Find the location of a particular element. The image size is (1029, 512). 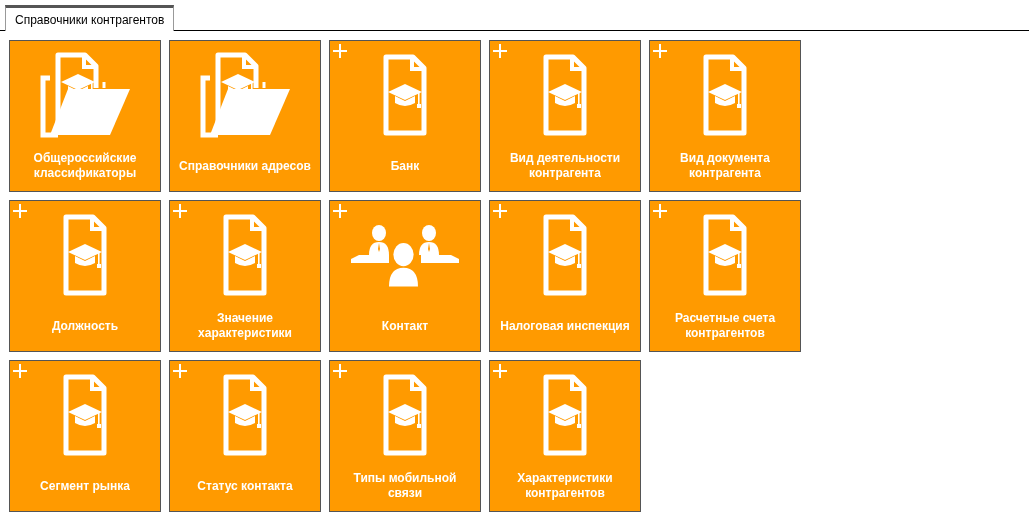

tile: Вид деятельности контрагента is located at coordinates (565, 116).